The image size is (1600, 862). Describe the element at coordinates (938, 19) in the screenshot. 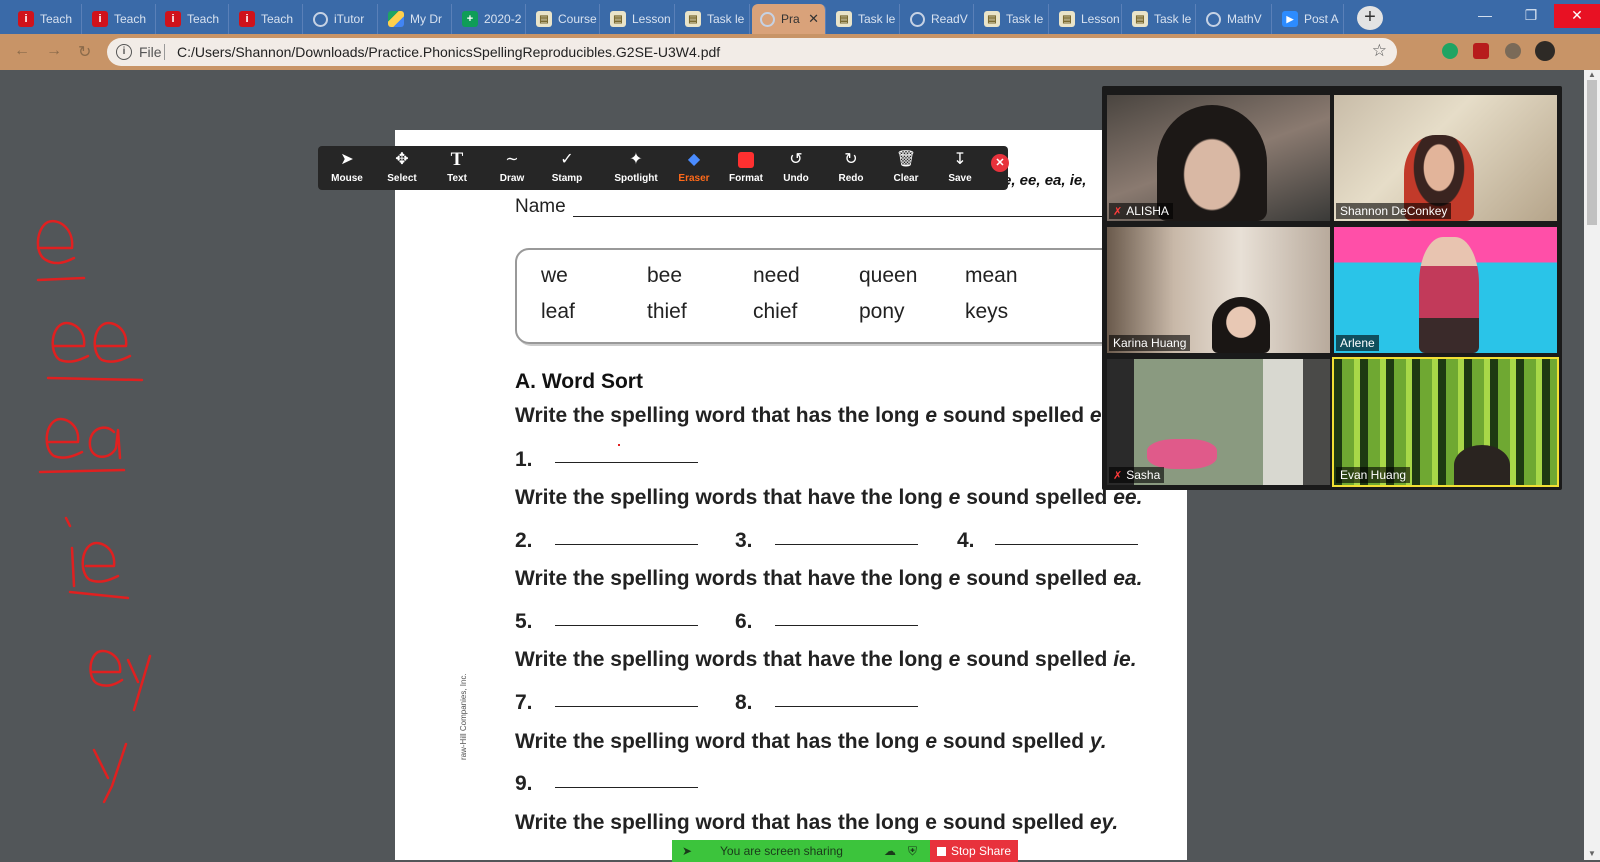

I see `browser-tab: ReadV` at that location.